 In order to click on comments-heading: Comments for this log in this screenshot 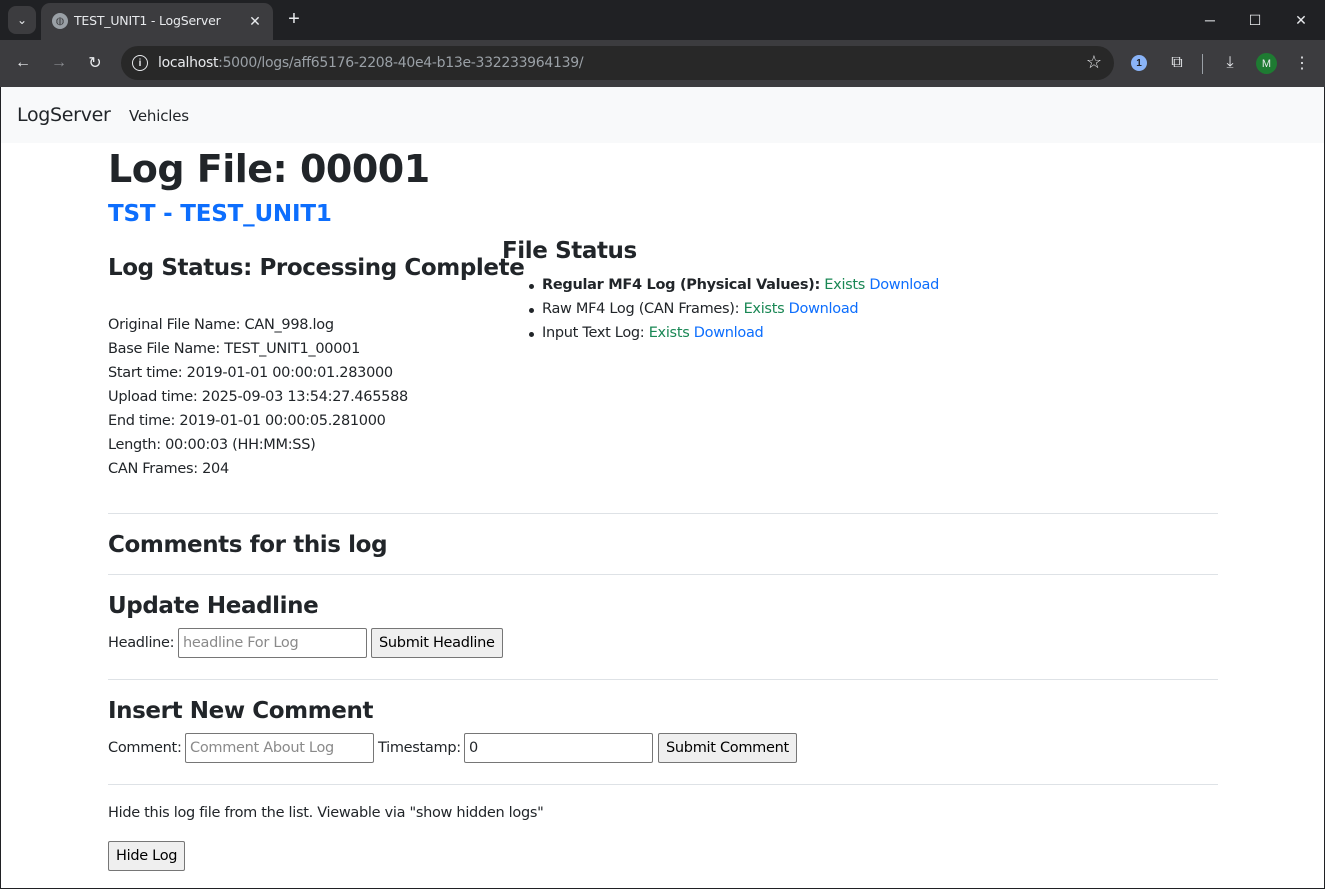, I will do `click(248, 545)`.